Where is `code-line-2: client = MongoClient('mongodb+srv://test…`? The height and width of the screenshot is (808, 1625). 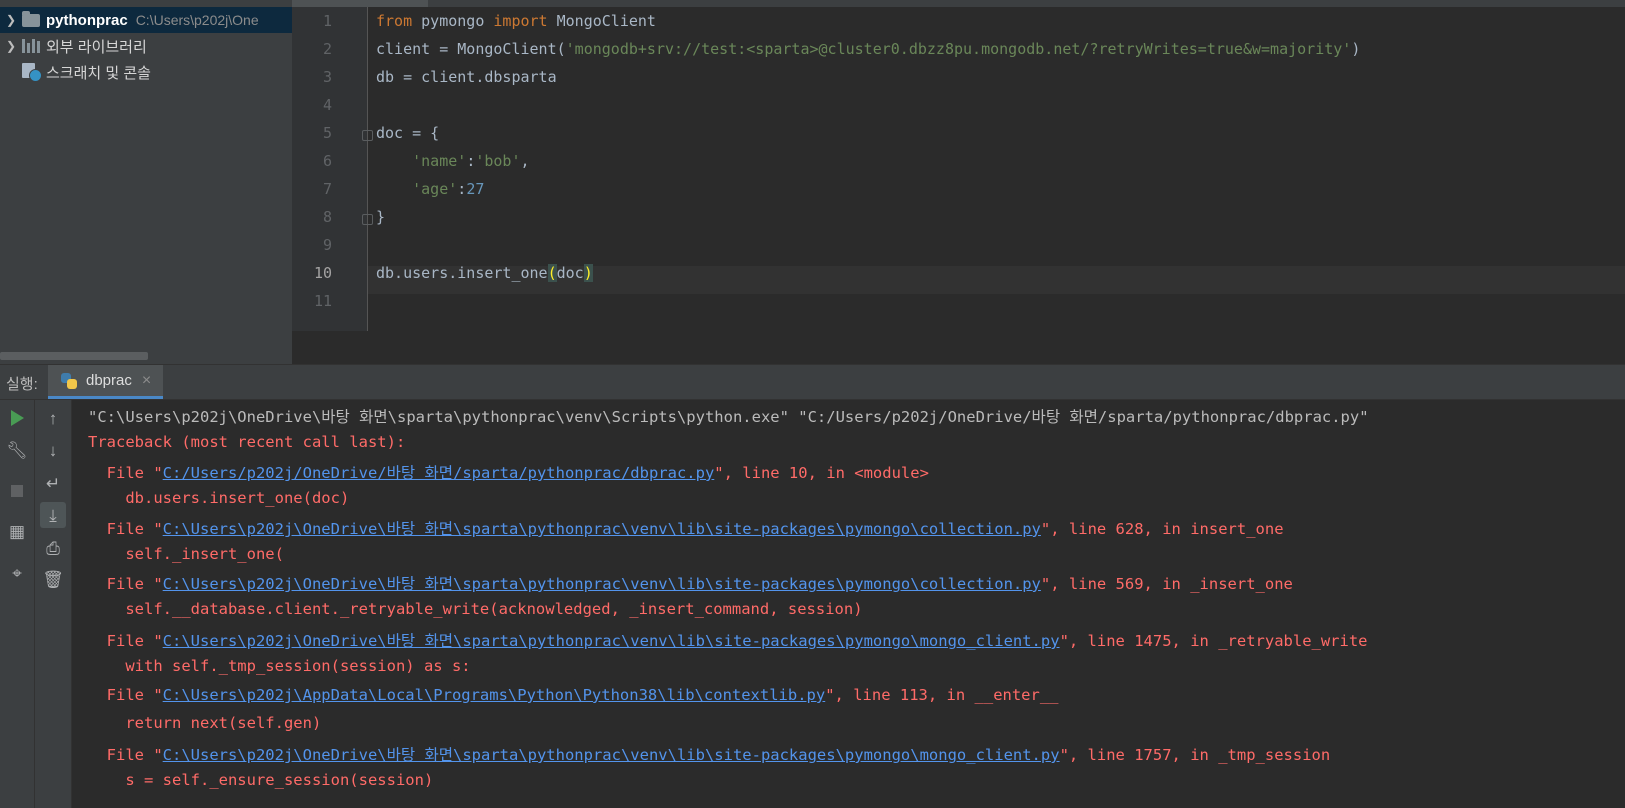
code-line-2: client = MongoClient('mongodb+srv://test… is located at coordinates (868, 49).